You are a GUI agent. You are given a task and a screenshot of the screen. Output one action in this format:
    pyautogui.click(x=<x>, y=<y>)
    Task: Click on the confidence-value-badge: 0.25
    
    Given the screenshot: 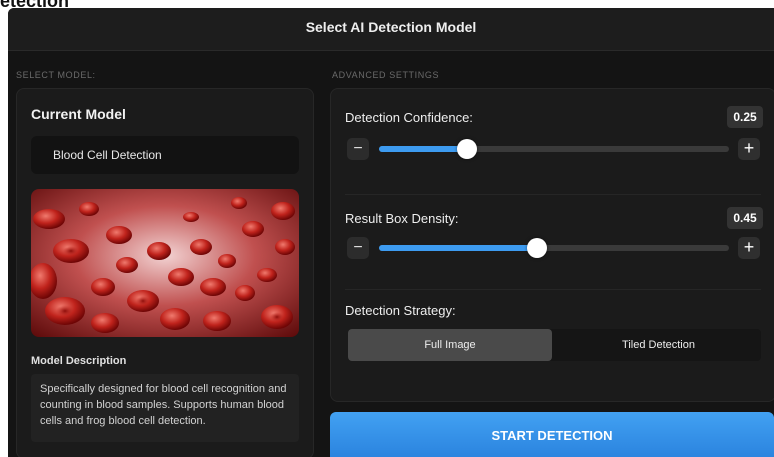 What is the action you would take?
    pyautogui.click(x=745, y=117)
    